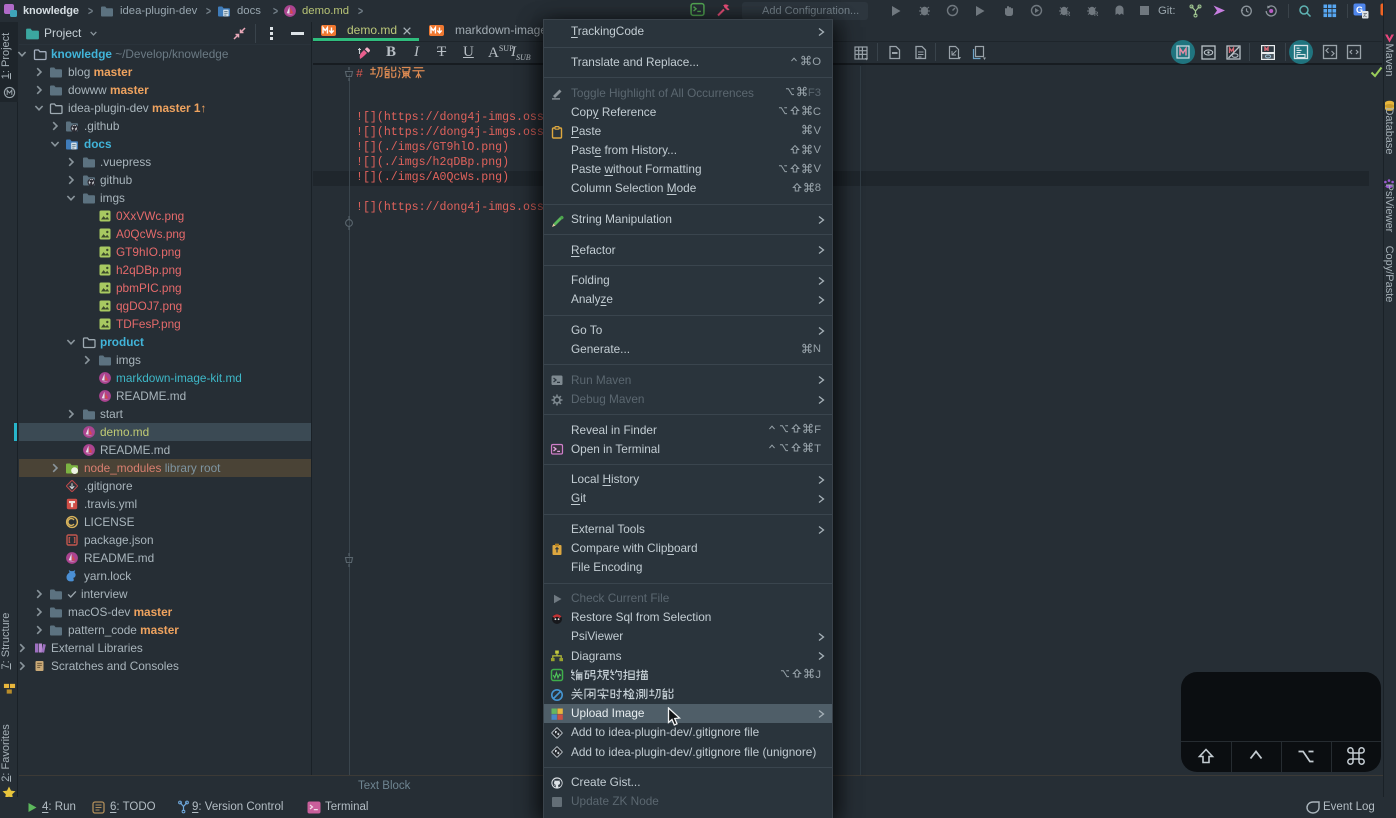  I want to click on svg-text: G, so click(1359, 10).